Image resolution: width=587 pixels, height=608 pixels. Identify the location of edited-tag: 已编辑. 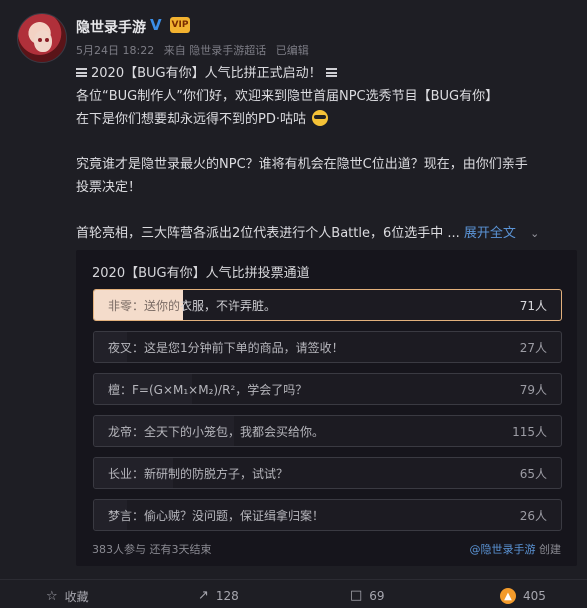
(292, 50).